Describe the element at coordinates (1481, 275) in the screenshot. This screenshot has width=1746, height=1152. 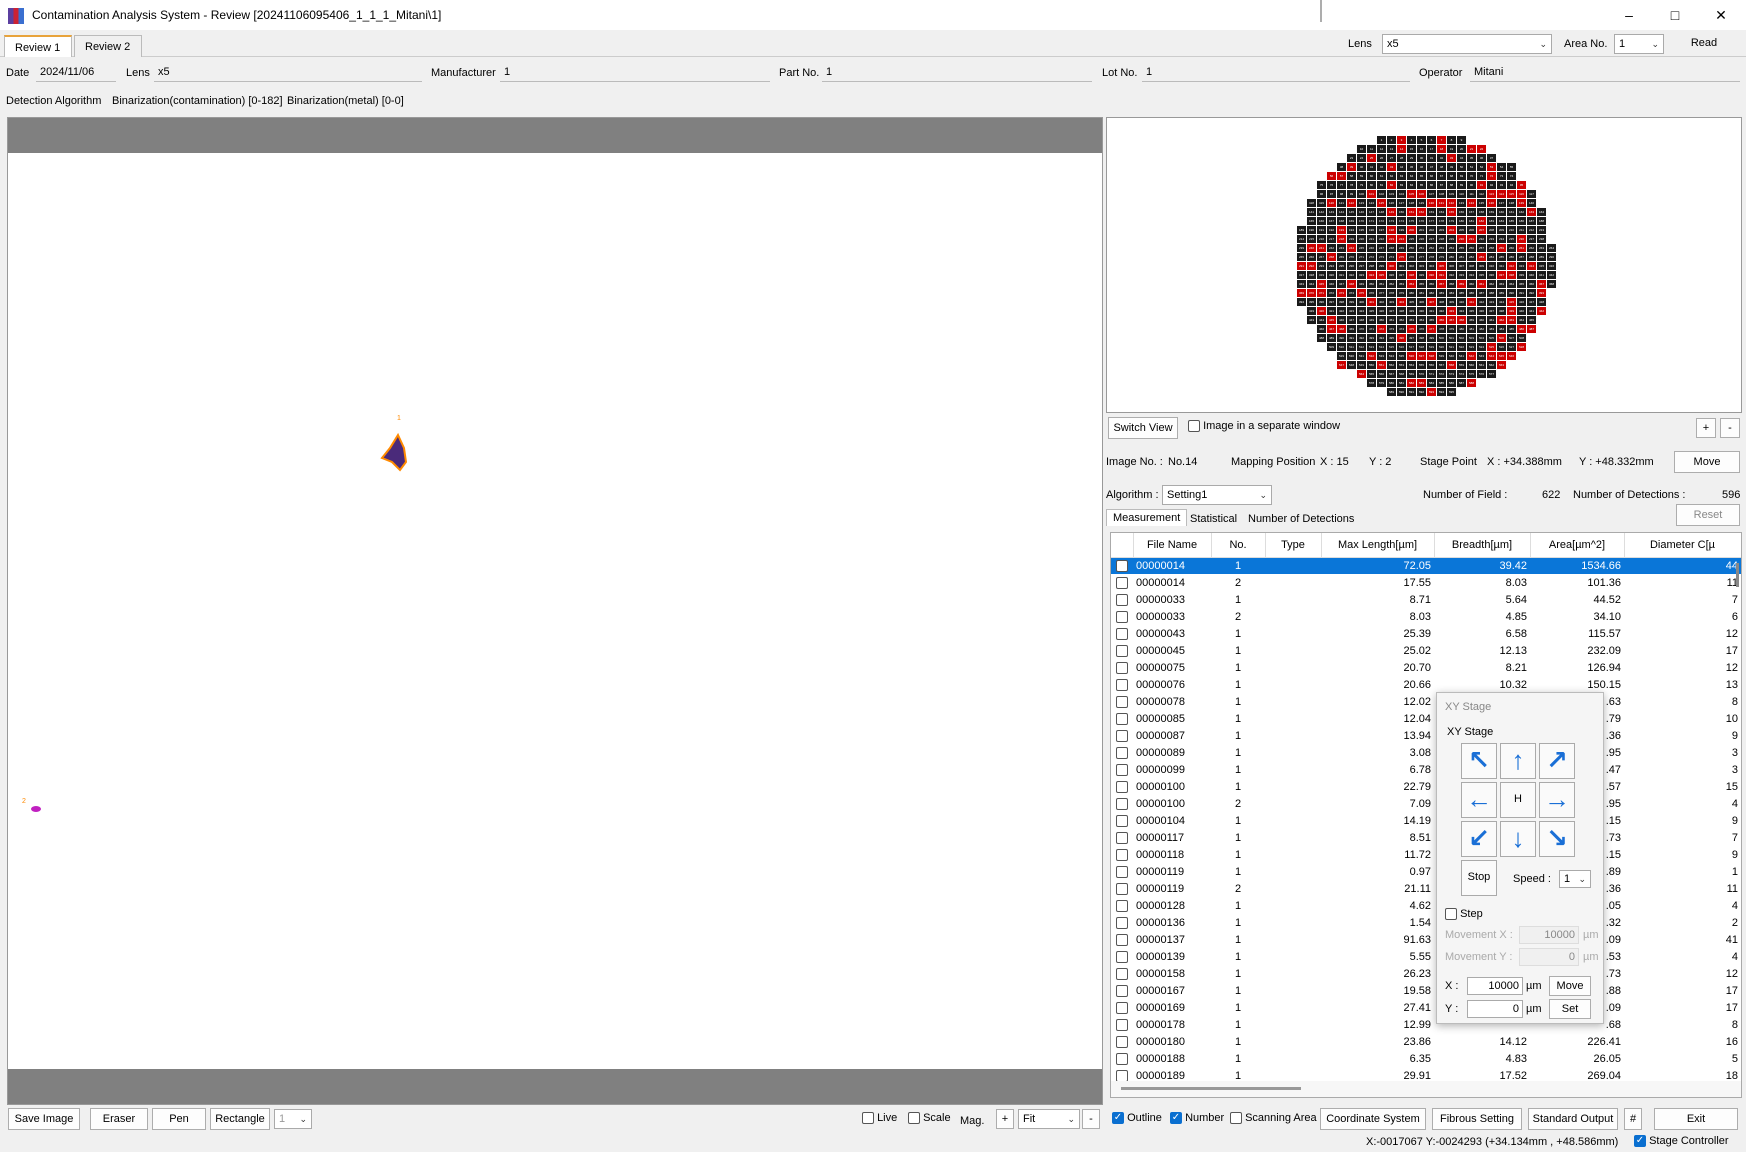
I see `map-cell: 335` at that location.